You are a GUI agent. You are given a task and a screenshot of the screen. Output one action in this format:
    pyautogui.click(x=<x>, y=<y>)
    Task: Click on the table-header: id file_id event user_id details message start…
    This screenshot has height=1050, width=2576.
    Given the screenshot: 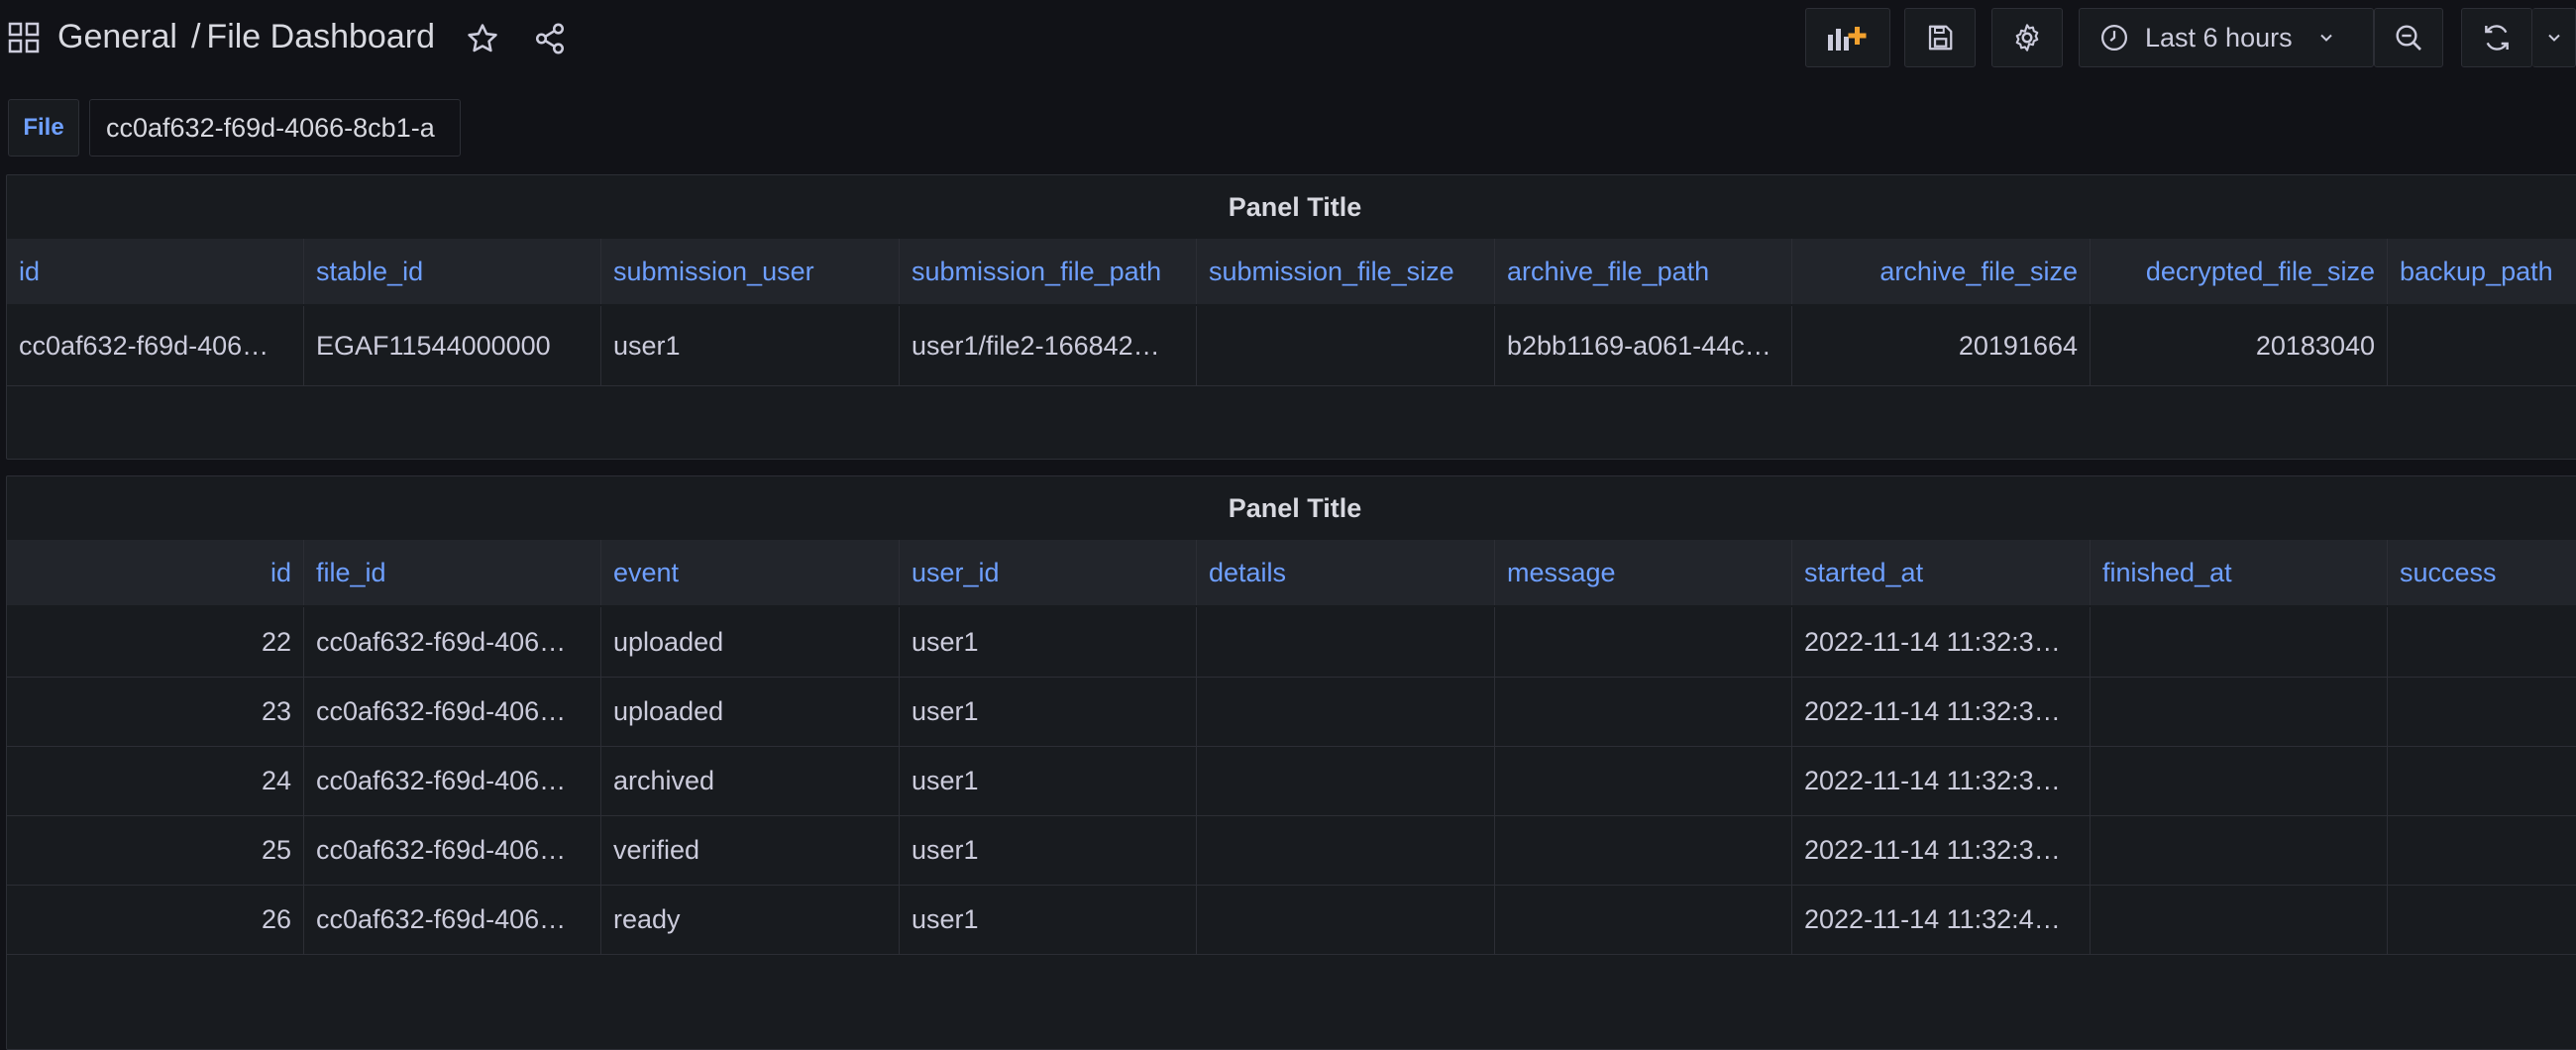 What is the action you would take?
    pyautogui.click(x=1291, y=572)
    